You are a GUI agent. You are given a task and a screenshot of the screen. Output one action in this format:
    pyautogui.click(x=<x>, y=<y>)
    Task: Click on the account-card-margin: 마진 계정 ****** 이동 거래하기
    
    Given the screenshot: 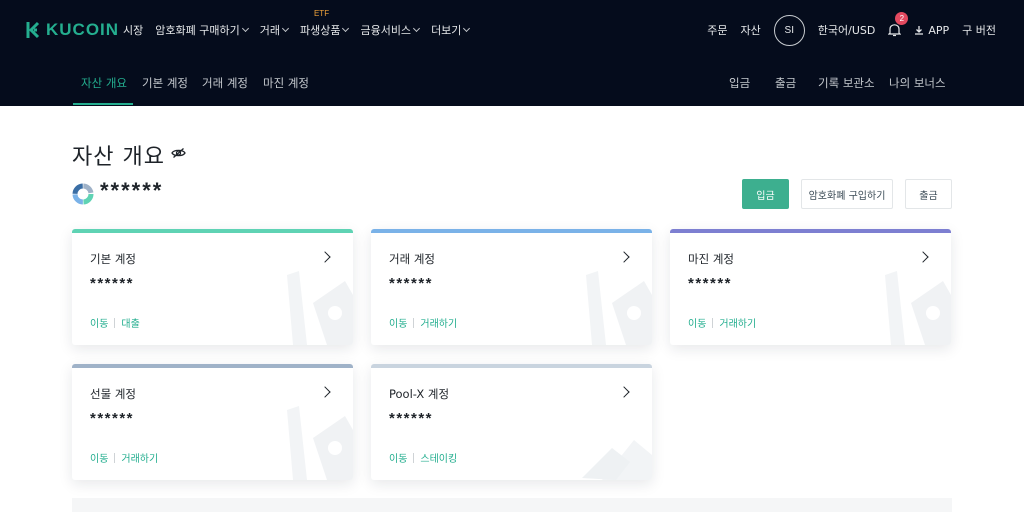 What is the action you would take?
    pyautogui.click(x=810, y=287)
    